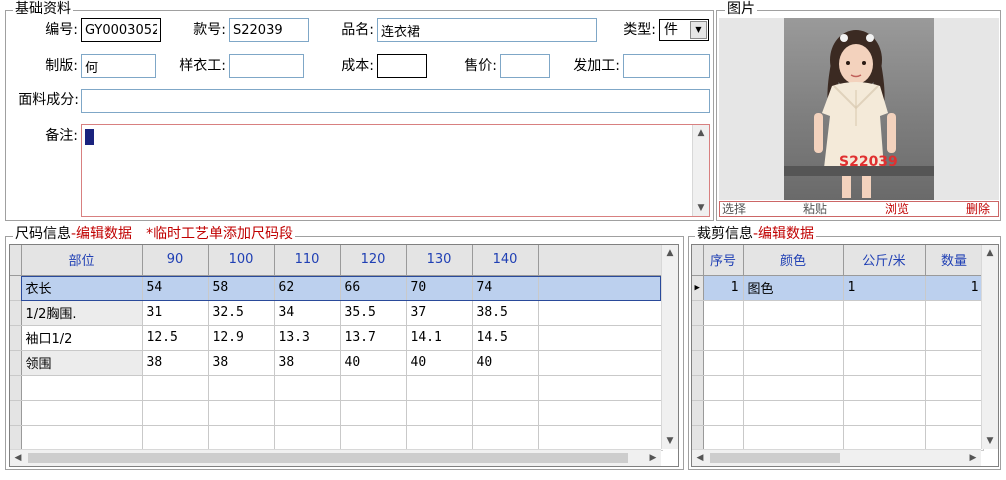 Image resolution: width=1006 pixels, height=480 pixels. What do you see at coordinates (121, 30) in the screenshot?
I see `code-field` at bounding box center [121, 30].